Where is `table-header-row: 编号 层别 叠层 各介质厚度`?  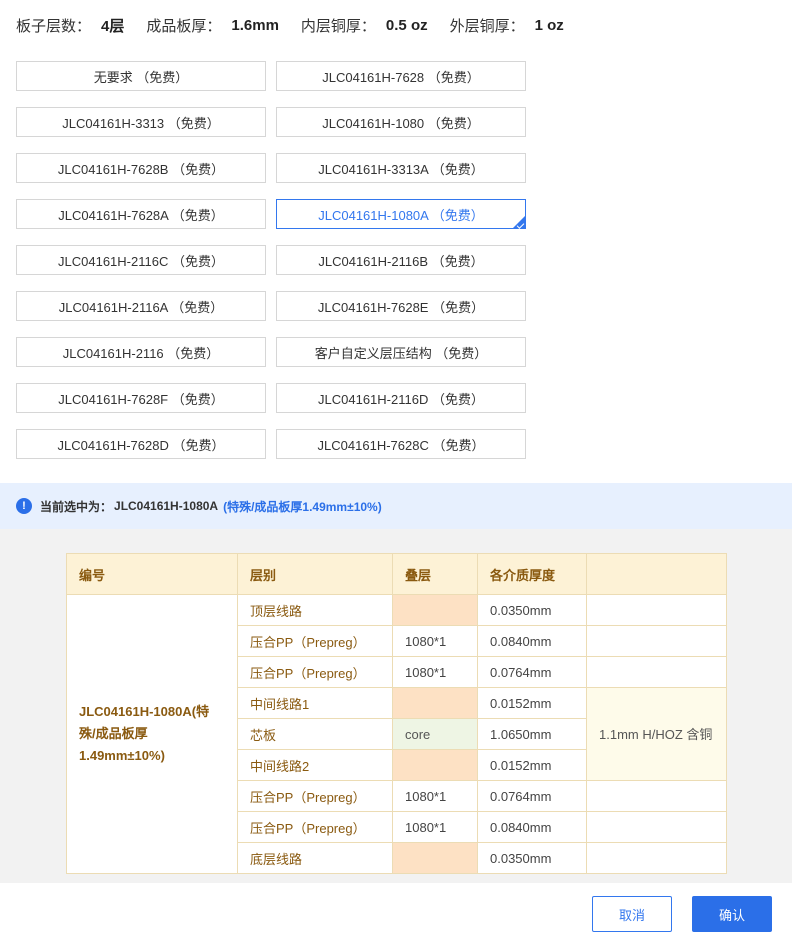
table-header-row: 编号 层别 叠层 各介质厚度 is located at coordinates (396, 574).